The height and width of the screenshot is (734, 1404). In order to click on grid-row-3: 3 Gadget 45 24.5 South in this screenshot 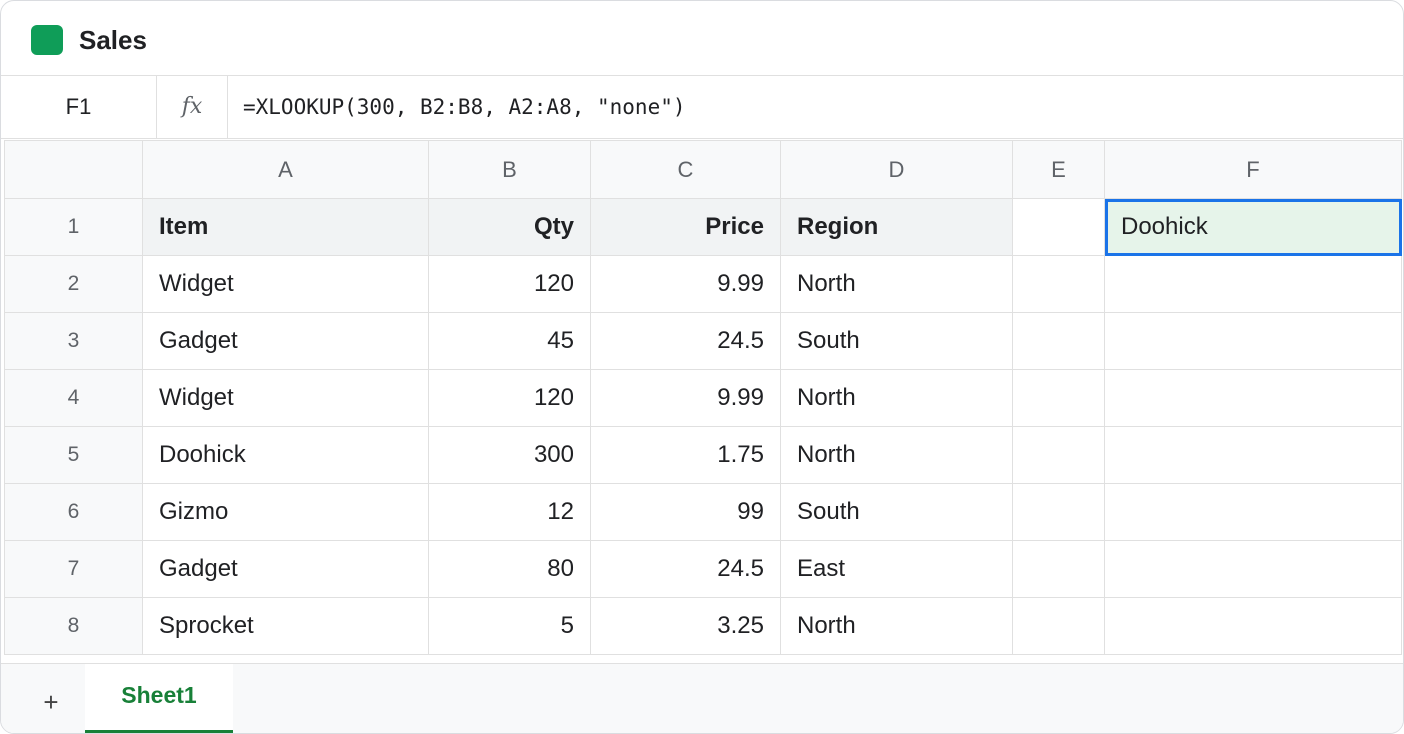, I will do `click(703, 341)`.